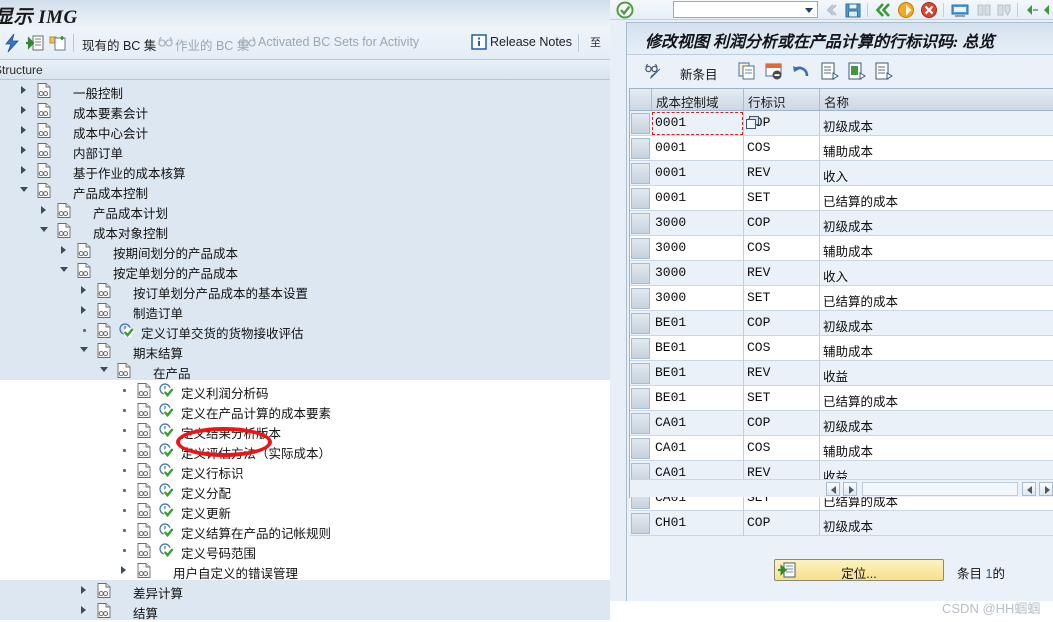 Image resolution: width=1053 pixels, height=622 pixels. Describe the element at coordinates (58, 43) in the screenshot. I see `collapse-node-icon` at that location.